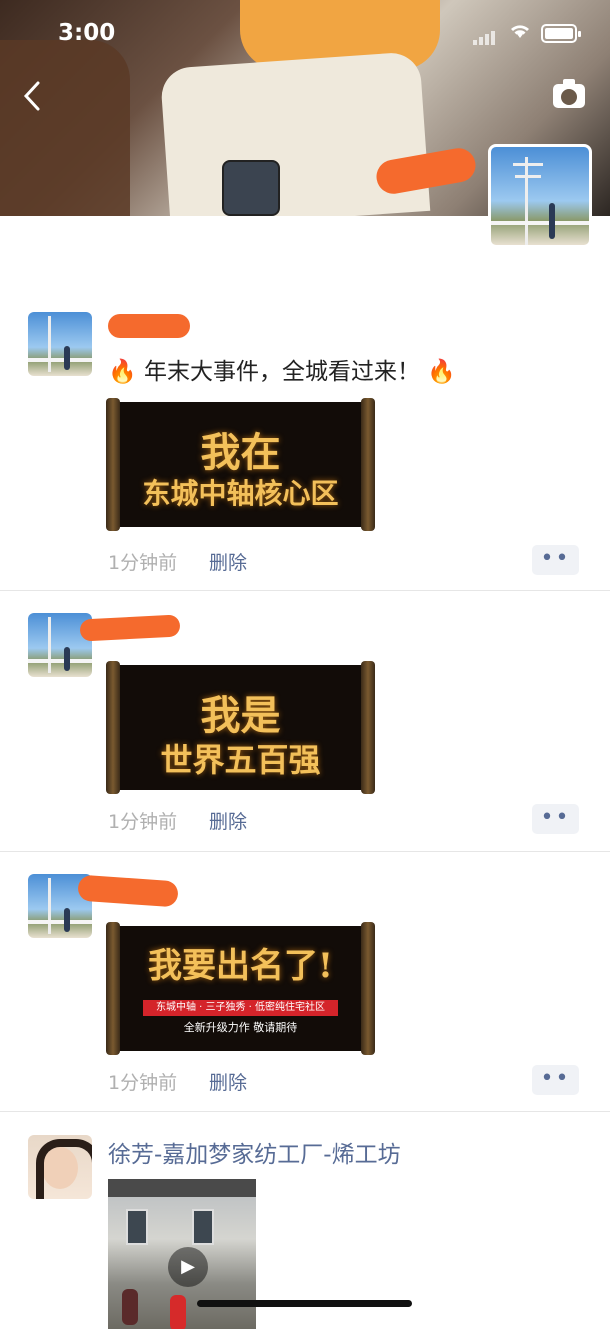  Describe the element at coordinates (188, 1267) in the screenshot. I see `play-icon: ▶` at that location.